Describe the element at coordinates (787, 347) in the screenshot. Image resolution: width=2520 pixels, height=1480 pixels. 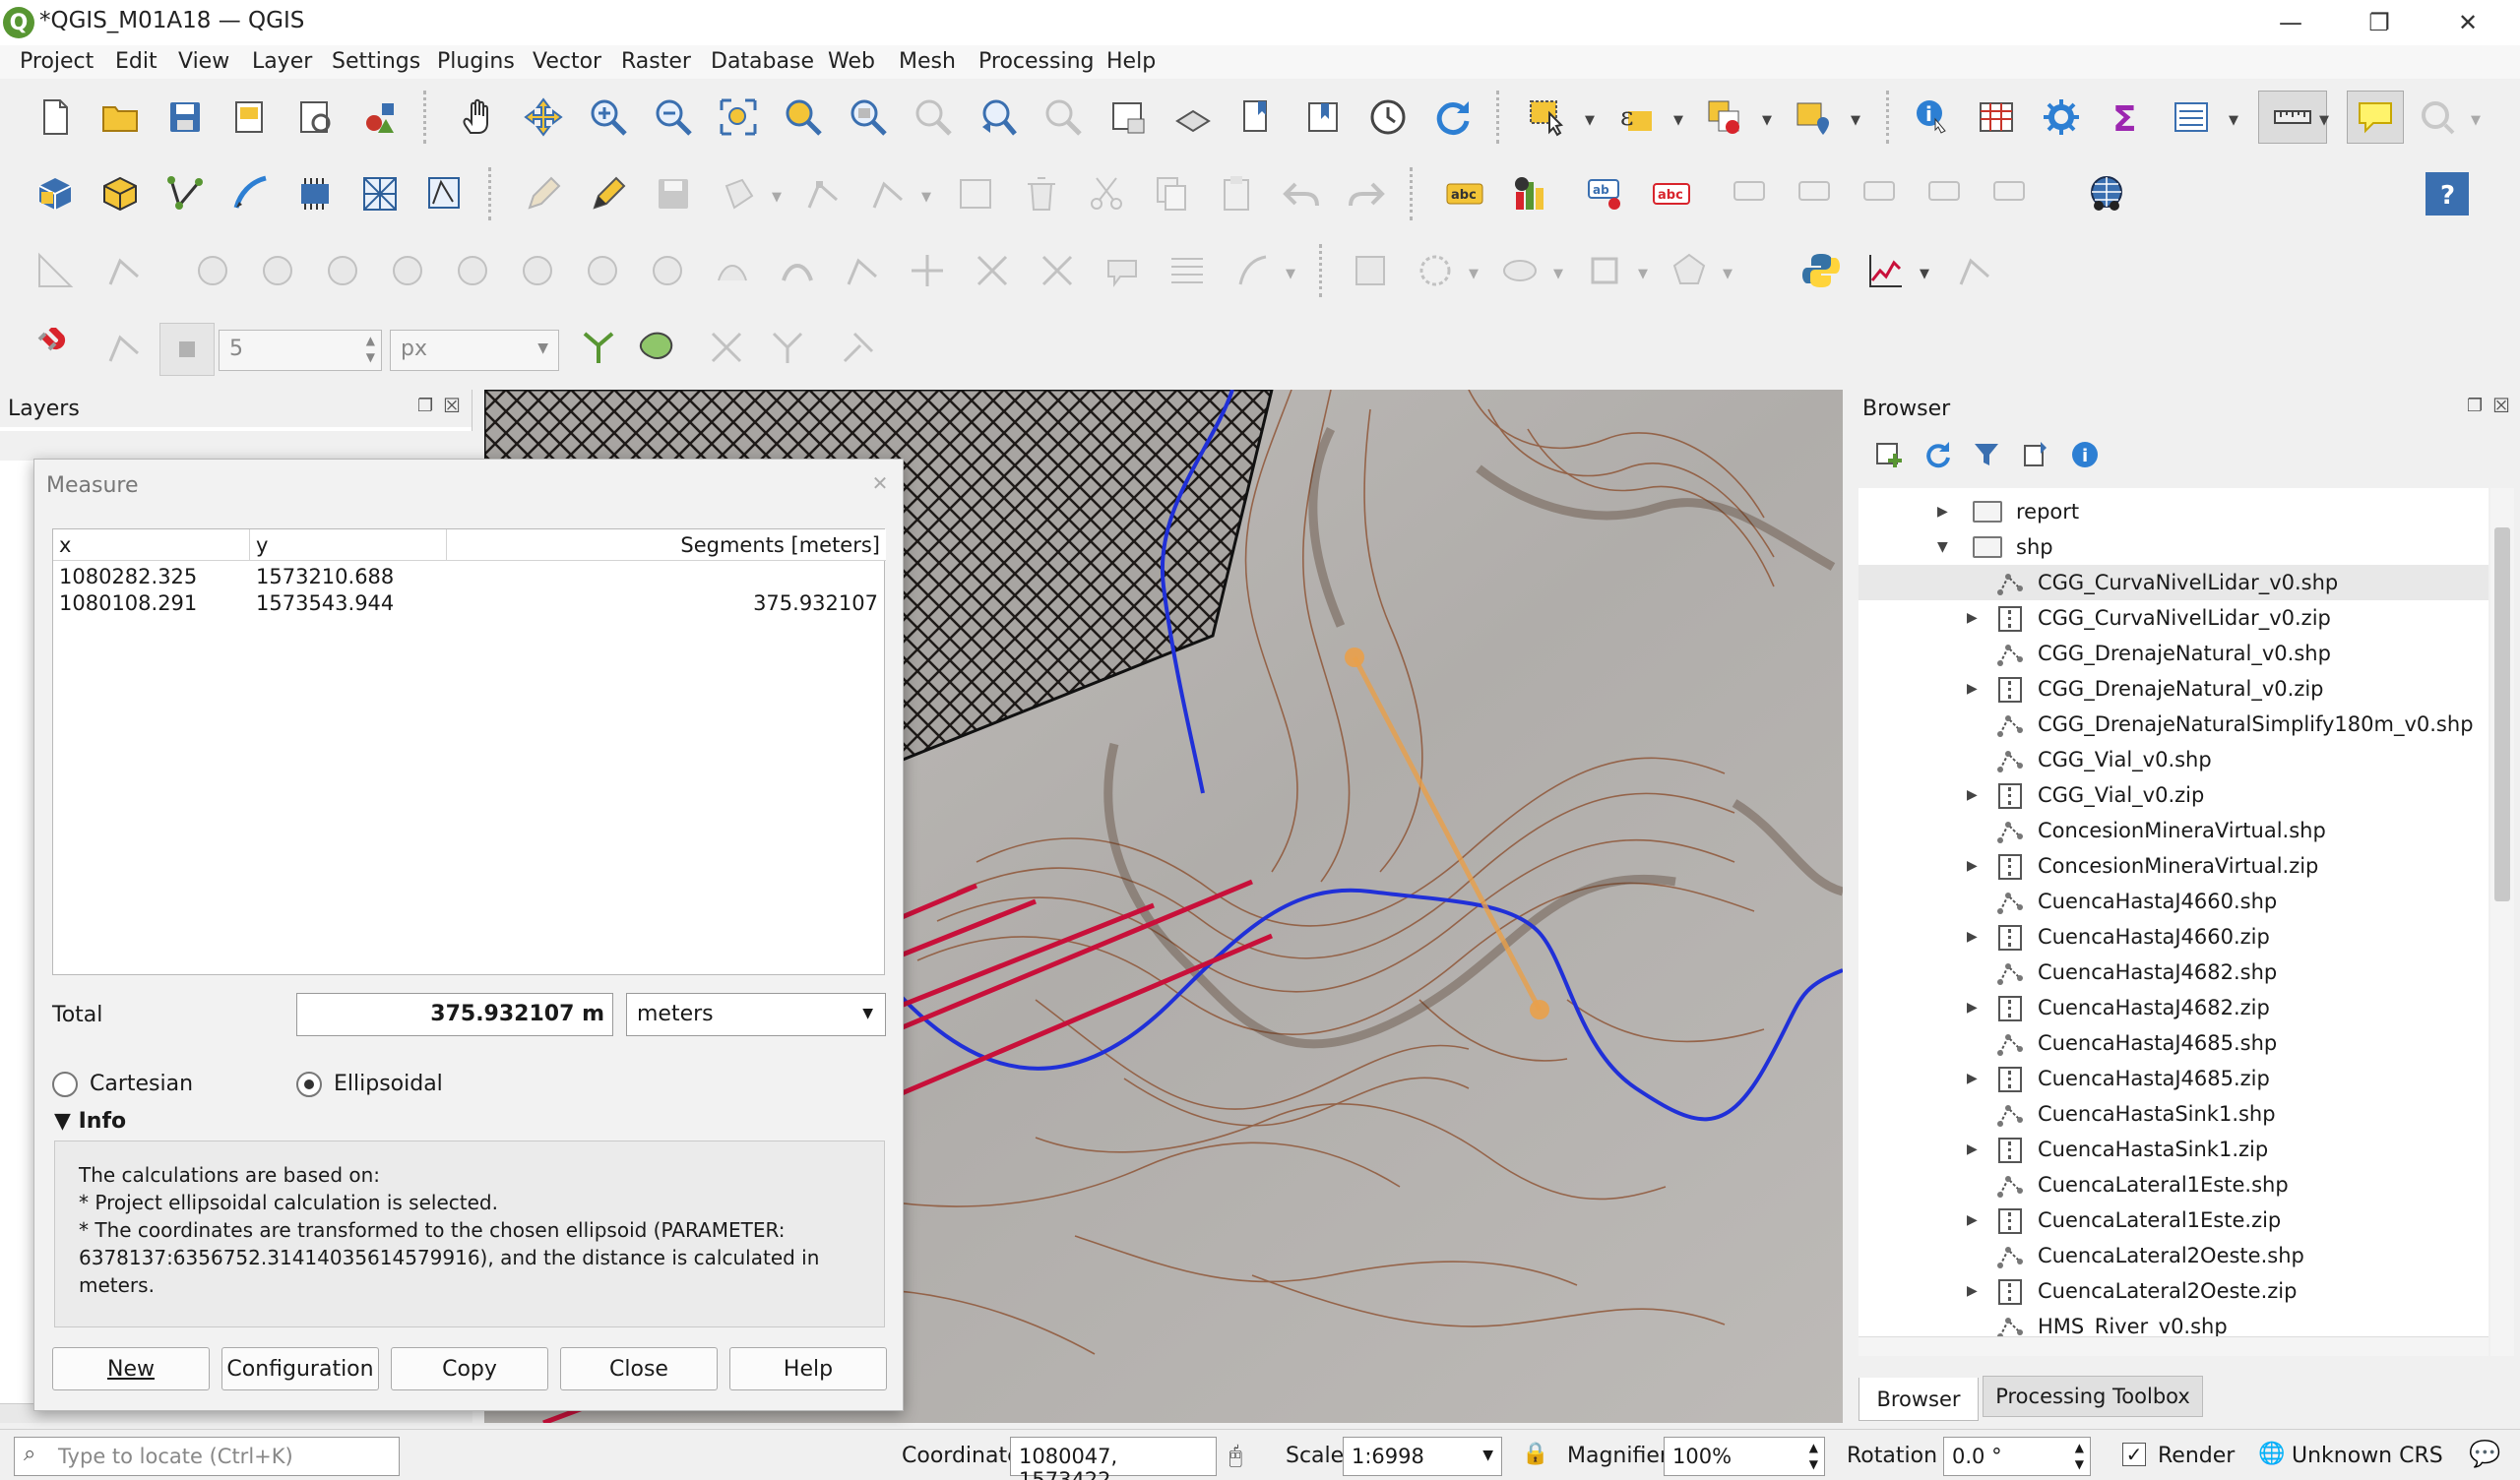
I see `tracing-icon` at that location.